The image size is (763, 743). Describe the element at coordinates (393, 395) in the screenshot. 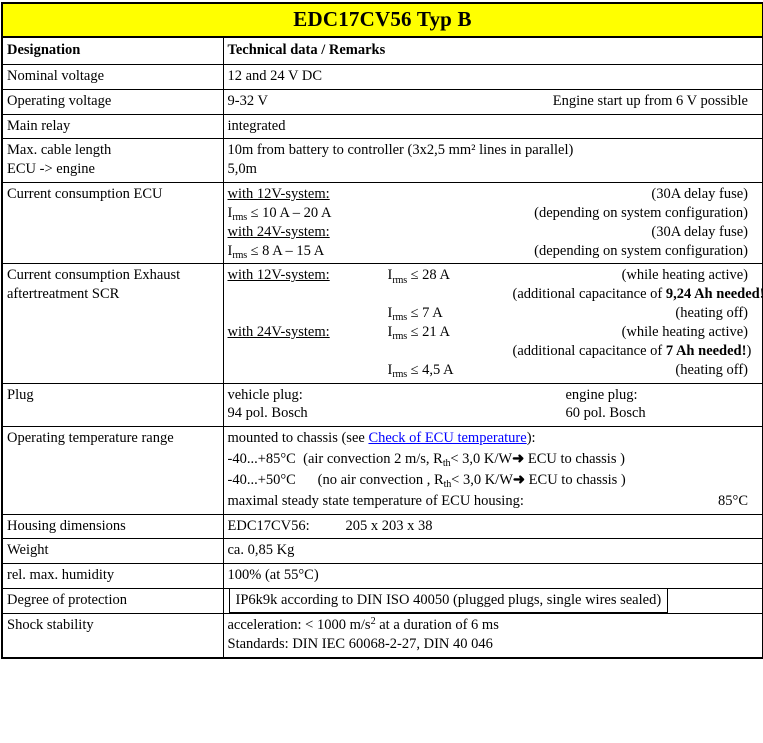

I see `vehicle-plug-label: vehicle plug:` at that location.